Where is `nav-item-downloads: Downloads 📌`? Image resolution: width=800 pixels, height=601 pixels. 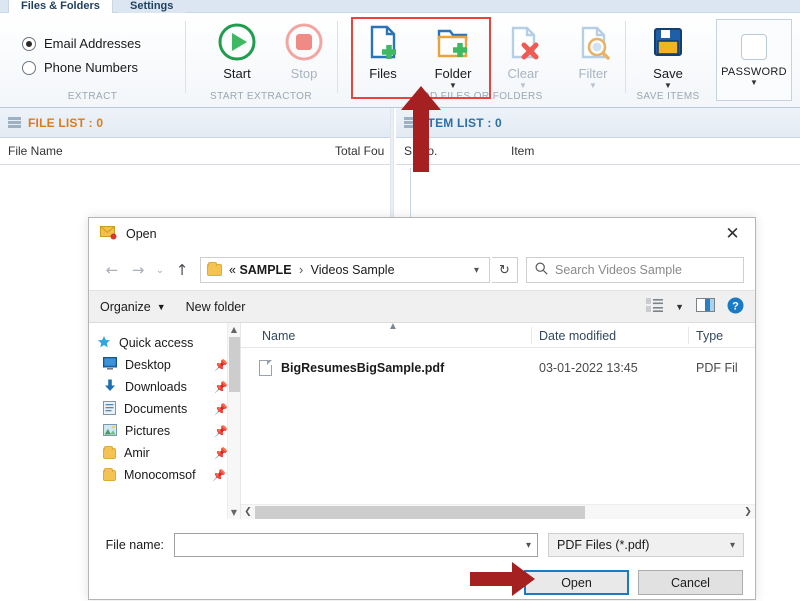 nav-item-downloads: Downloads 📌 is located at coordinates (164, 387).